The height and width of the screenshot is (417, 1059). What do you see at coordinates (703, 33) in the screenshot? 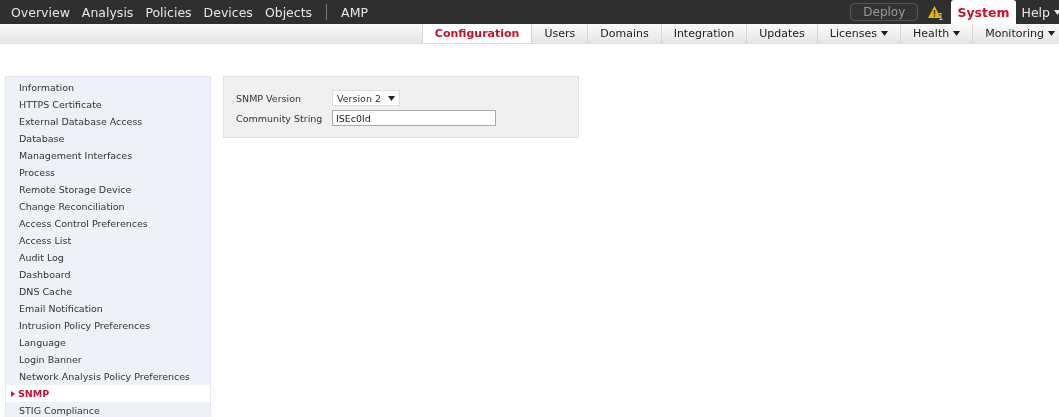
I see `config-tab: Integration` at bounding box center [703, 33].